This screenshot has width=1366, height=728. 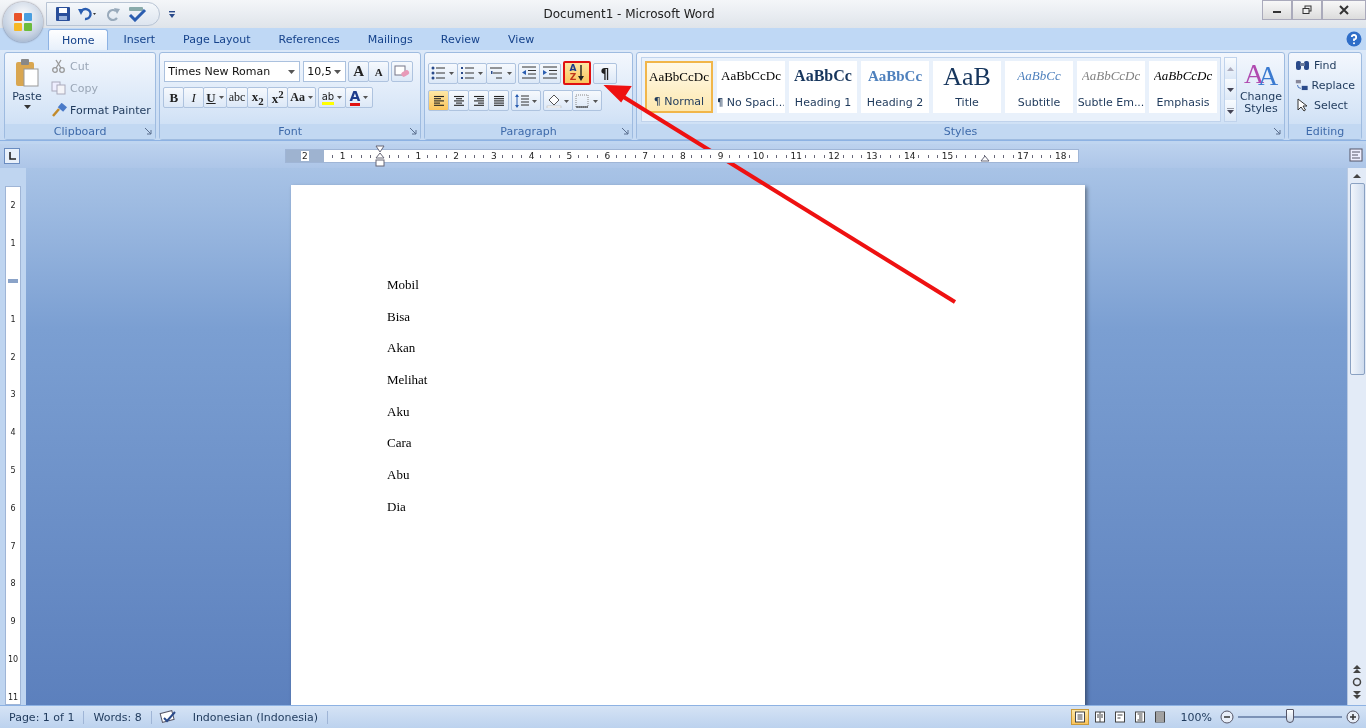 I want to click on page-count: Page: 1 of 1, so click(x=42, y=717).